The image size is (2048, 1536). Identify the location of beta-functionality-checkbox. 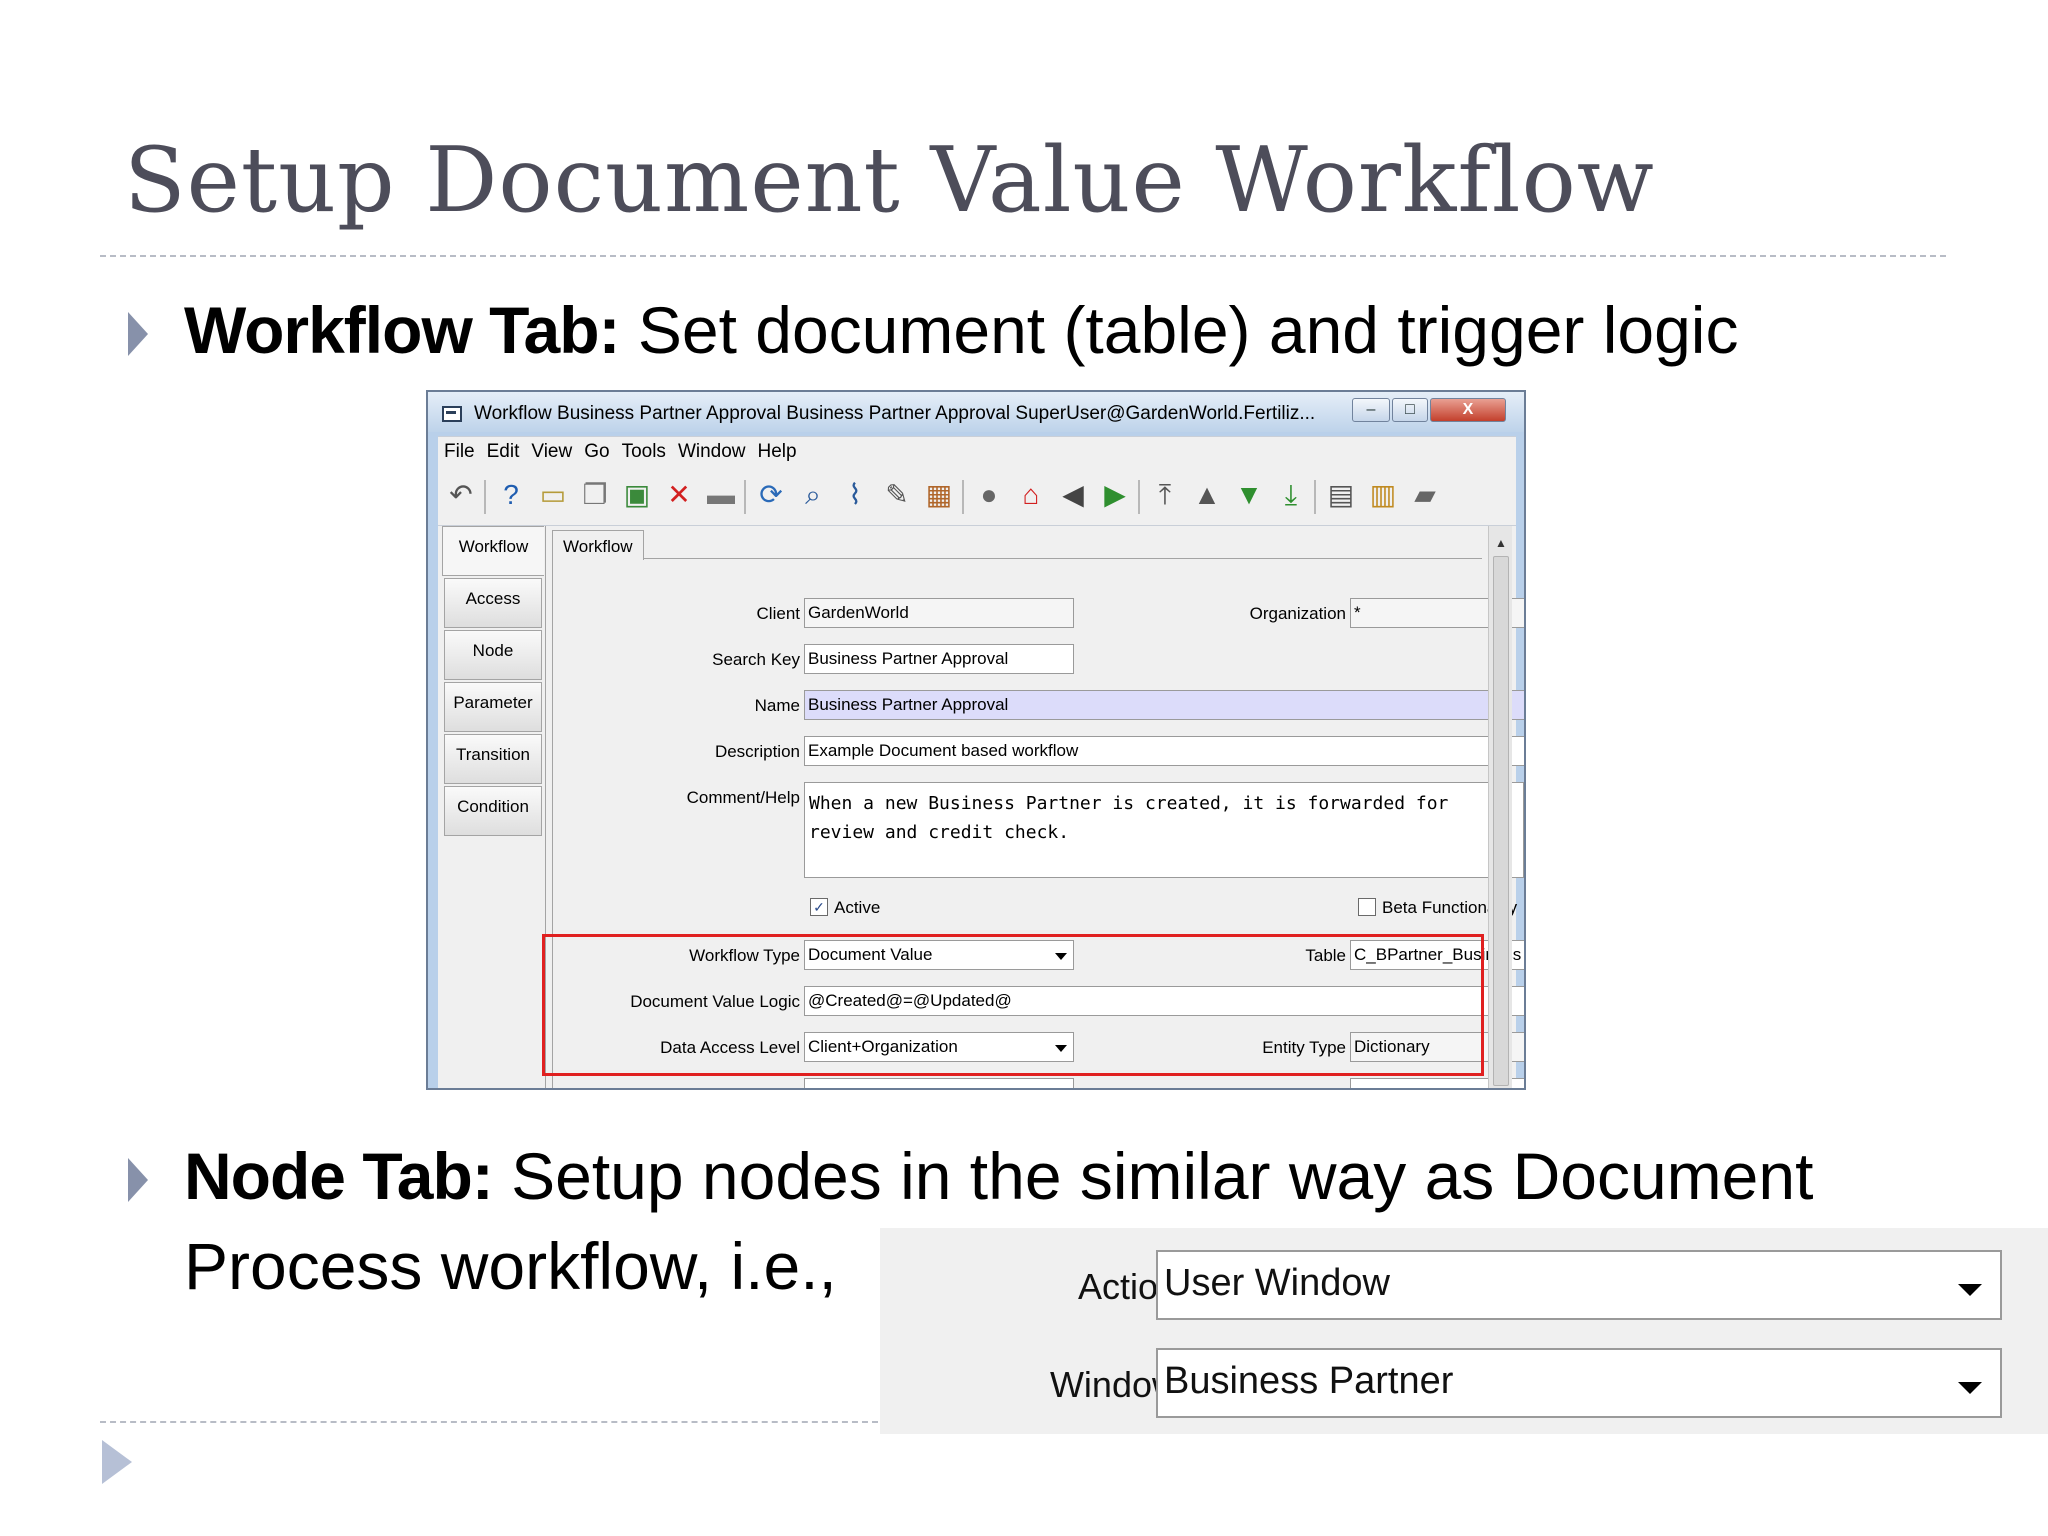
(1367, 907).